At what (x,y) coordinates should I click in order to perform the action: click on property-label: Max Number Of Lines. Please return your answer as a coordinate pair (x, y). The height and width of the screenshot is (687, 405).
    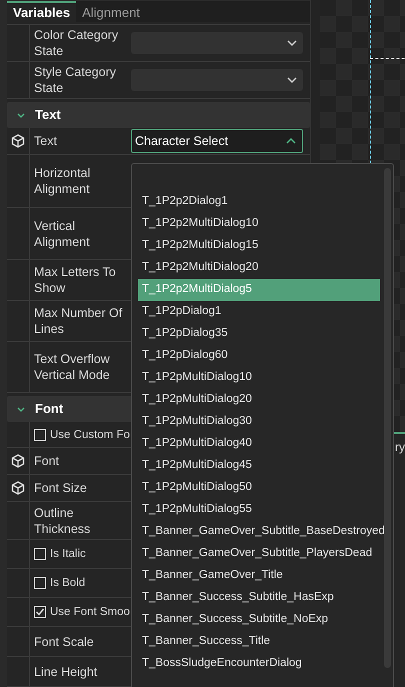
    Looking at the image, I should click on (79, 321).